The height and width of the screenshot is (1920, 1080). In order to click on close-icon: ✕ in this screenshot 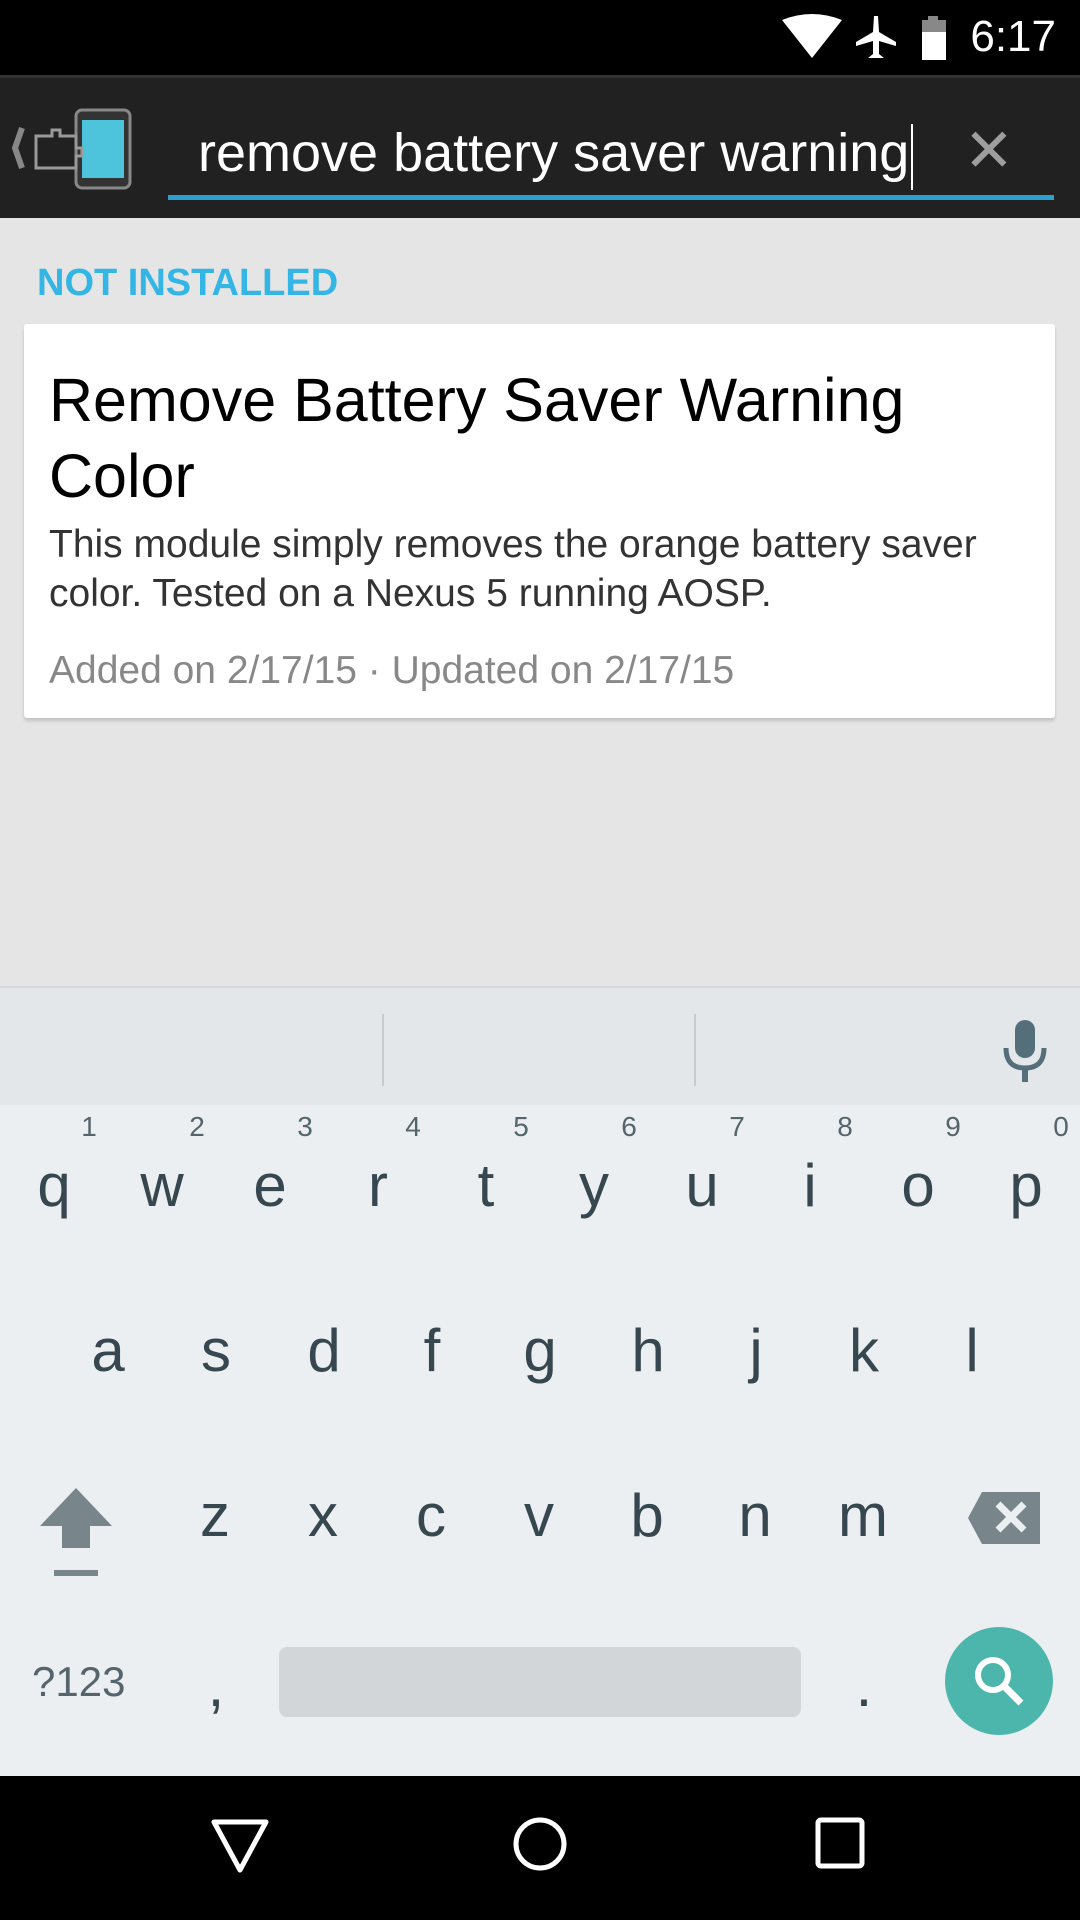, I will do `click(989, 151)`.